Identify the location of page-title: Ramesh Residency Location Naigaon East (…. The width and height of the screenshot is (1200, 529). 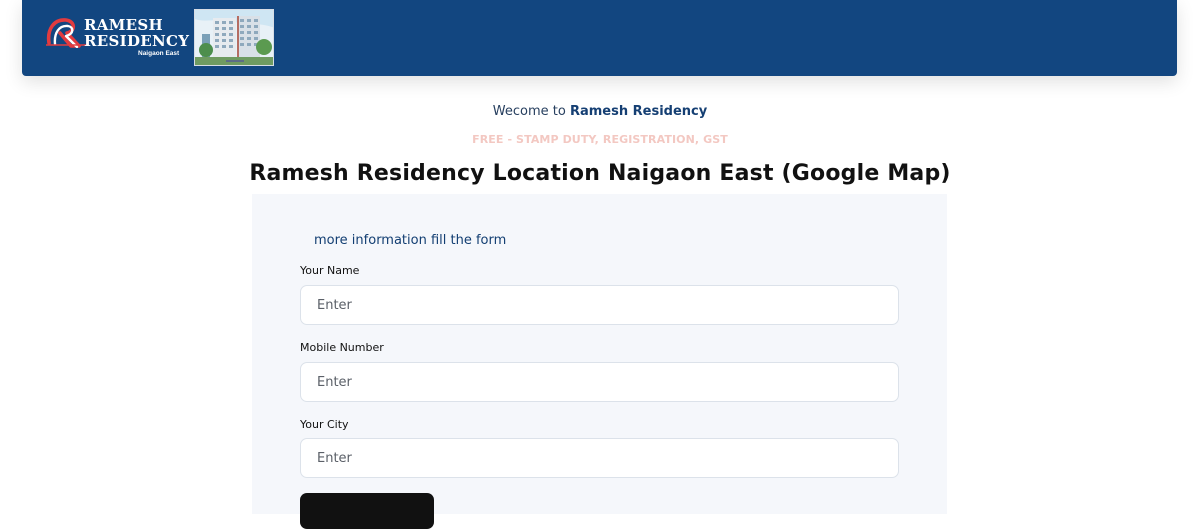
(600, 173).